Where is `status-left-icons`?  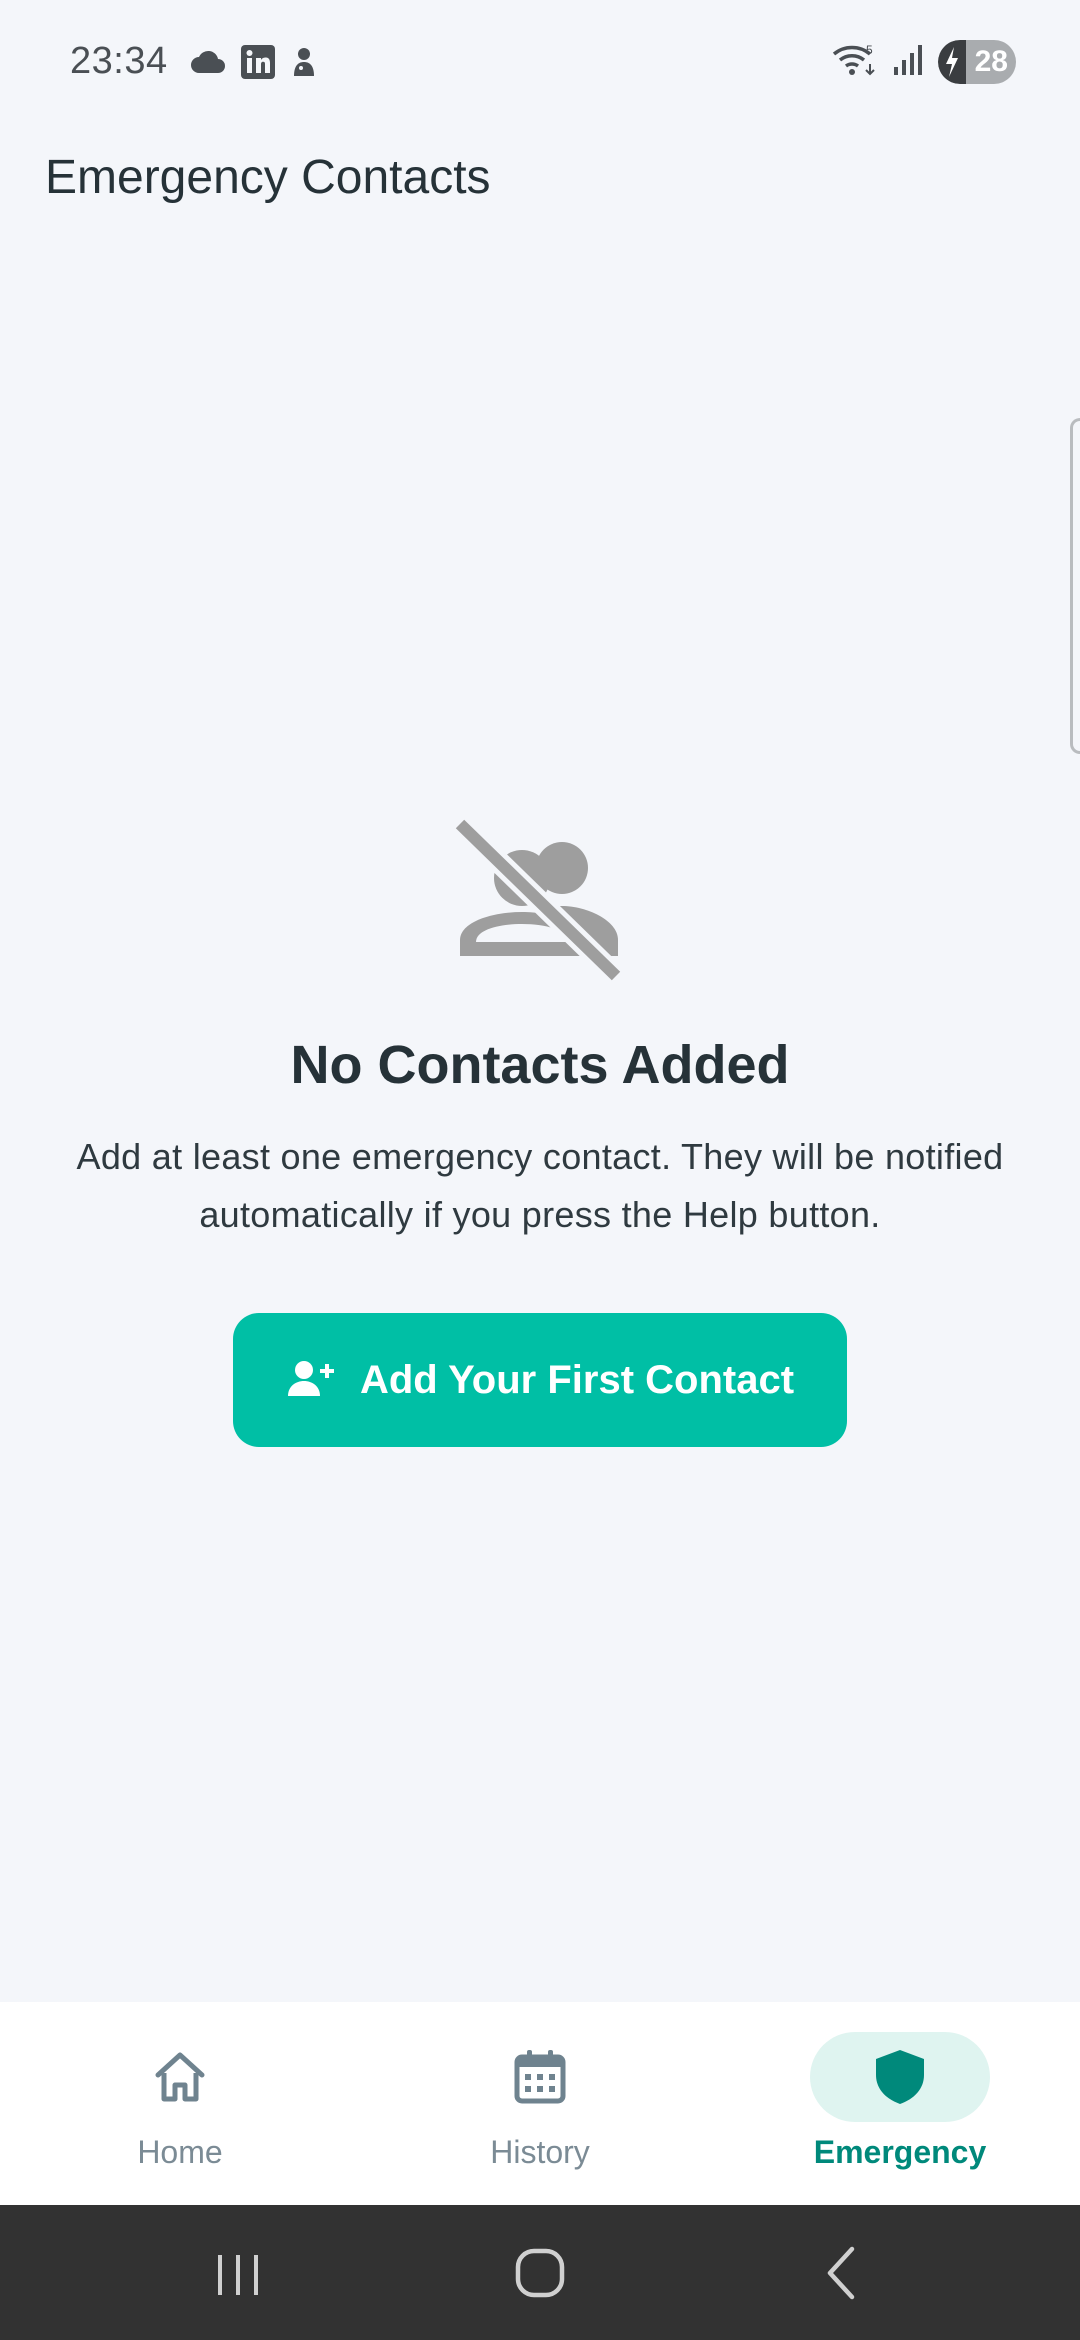 status-left-icons is located at coordinates (254, 64).